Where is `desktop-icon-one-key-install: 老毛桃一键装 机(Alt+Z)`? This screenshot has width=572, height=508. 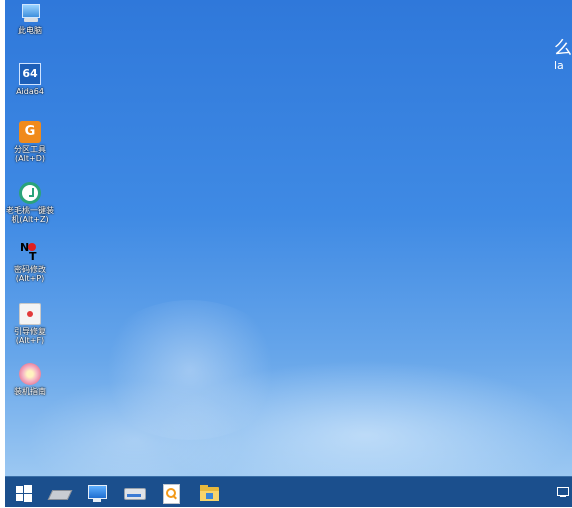 desktop-icon-one-key-install: 老毛桃一键装 机(Alt+Z) is located at coordinates (30, 203).